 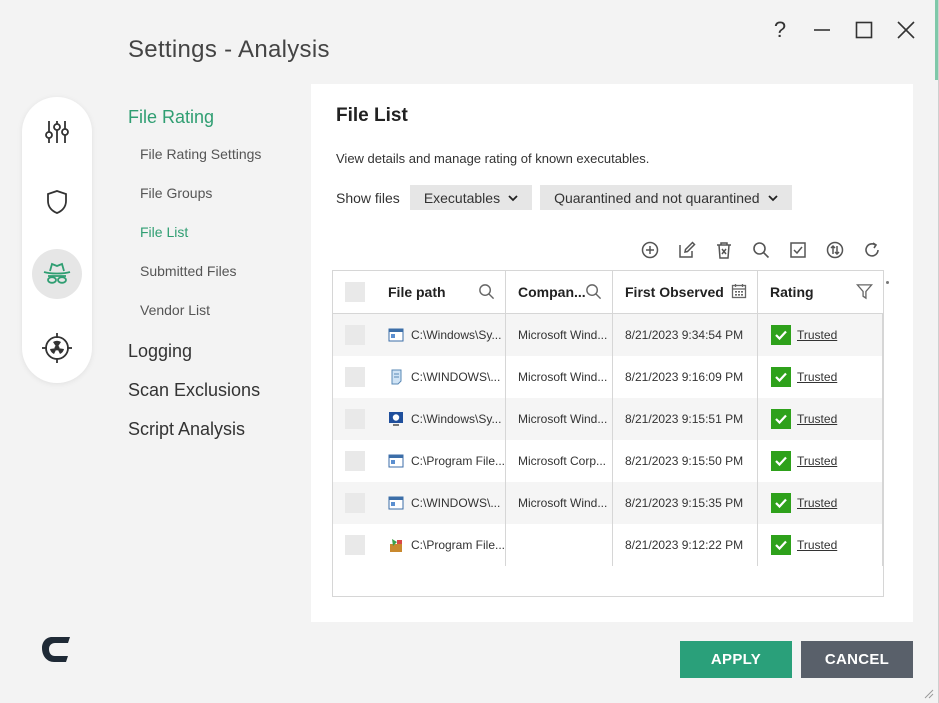 I want to click on maximize-button, so click(x=864, y=30).